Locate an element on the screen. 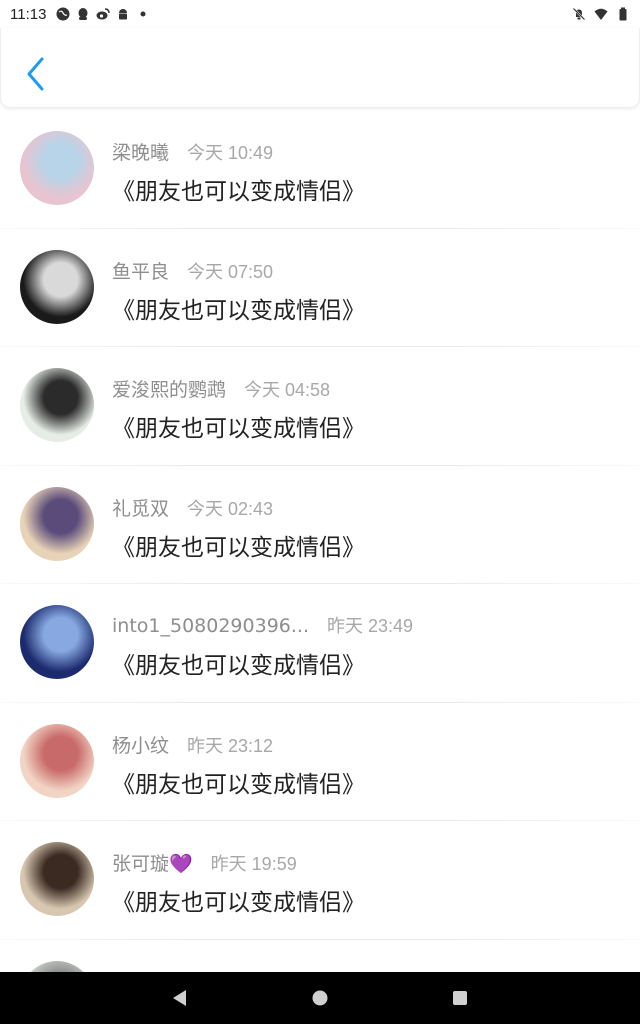  nav-back-button is located at coordinates (180, 998).